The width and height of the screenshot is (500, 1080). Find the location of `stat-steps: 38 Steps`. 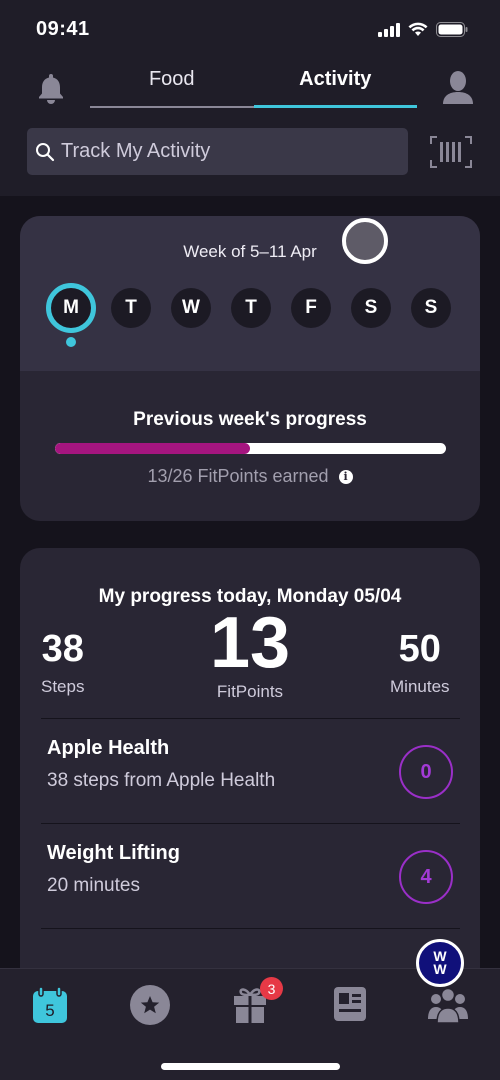

stat-steps: 38 Steps is located at coordinates (62, 662).